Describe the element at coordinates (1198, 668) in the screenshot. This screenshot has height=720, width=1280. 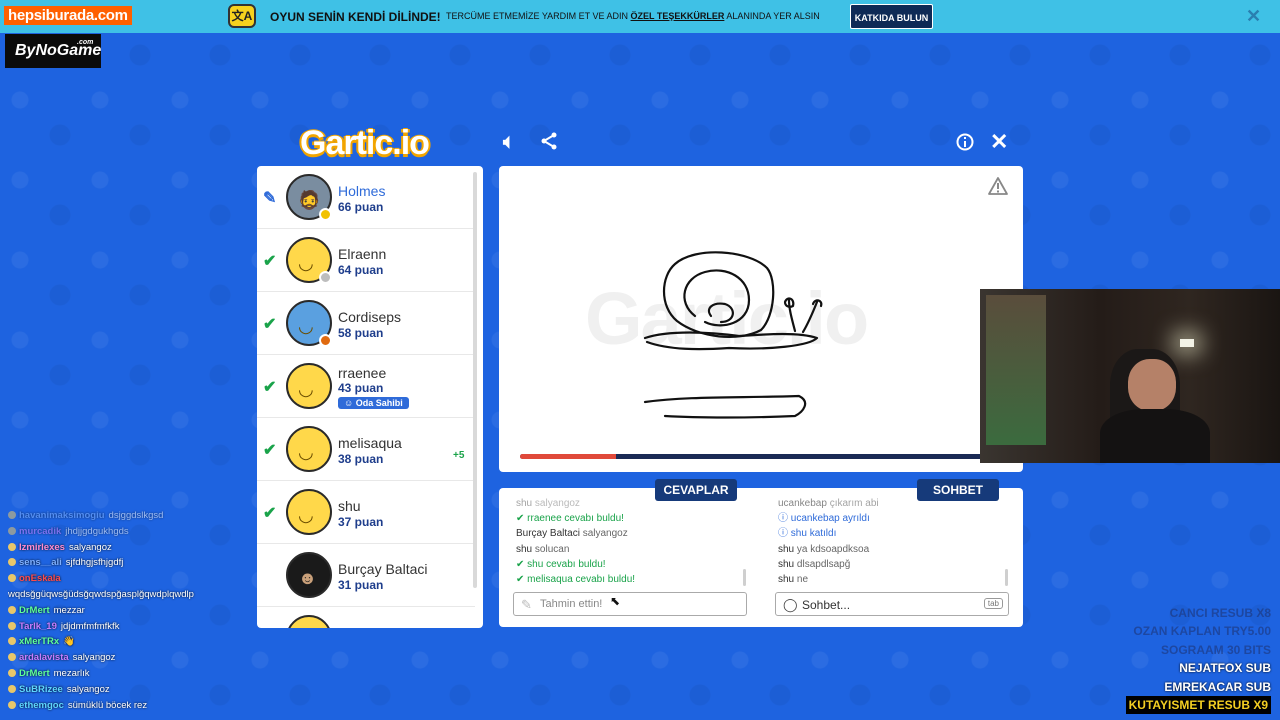
I see `sub-feed-item: NEJATFOX SUB` at that location.